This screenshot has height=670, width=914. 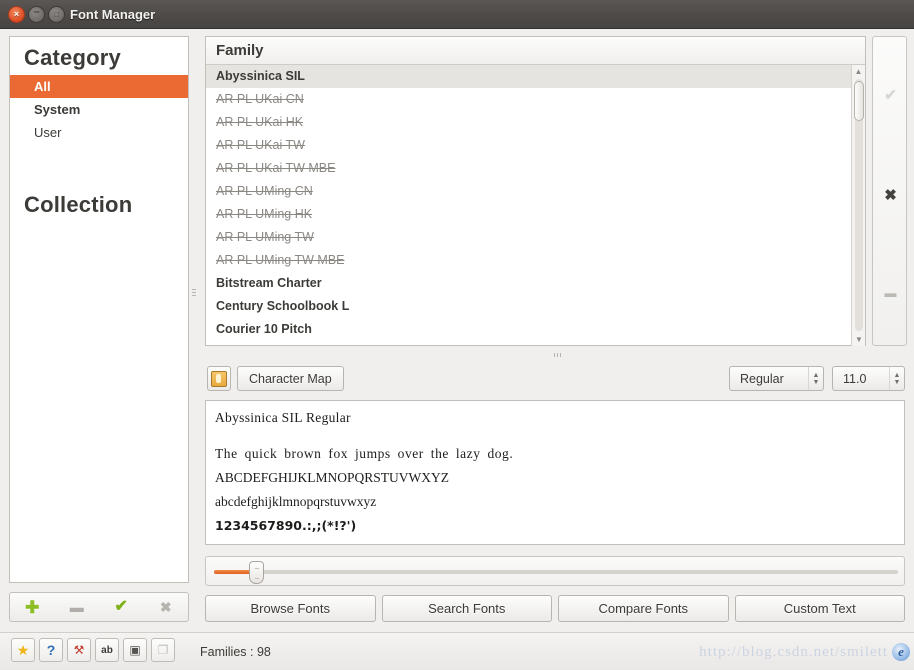 I want to click on sidebar-splitter, so click(x=194, y=292).